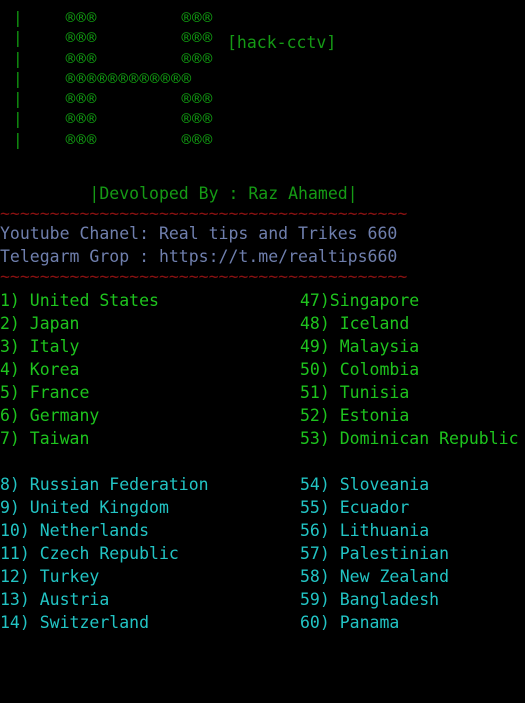 This screenshot has height=703, width=525. What do you see at coordinates (179, 194) in the screenshot?
I see `developer-credit: |Devoloped By : Raz Ahamed|` at bounding box center [179, 194].